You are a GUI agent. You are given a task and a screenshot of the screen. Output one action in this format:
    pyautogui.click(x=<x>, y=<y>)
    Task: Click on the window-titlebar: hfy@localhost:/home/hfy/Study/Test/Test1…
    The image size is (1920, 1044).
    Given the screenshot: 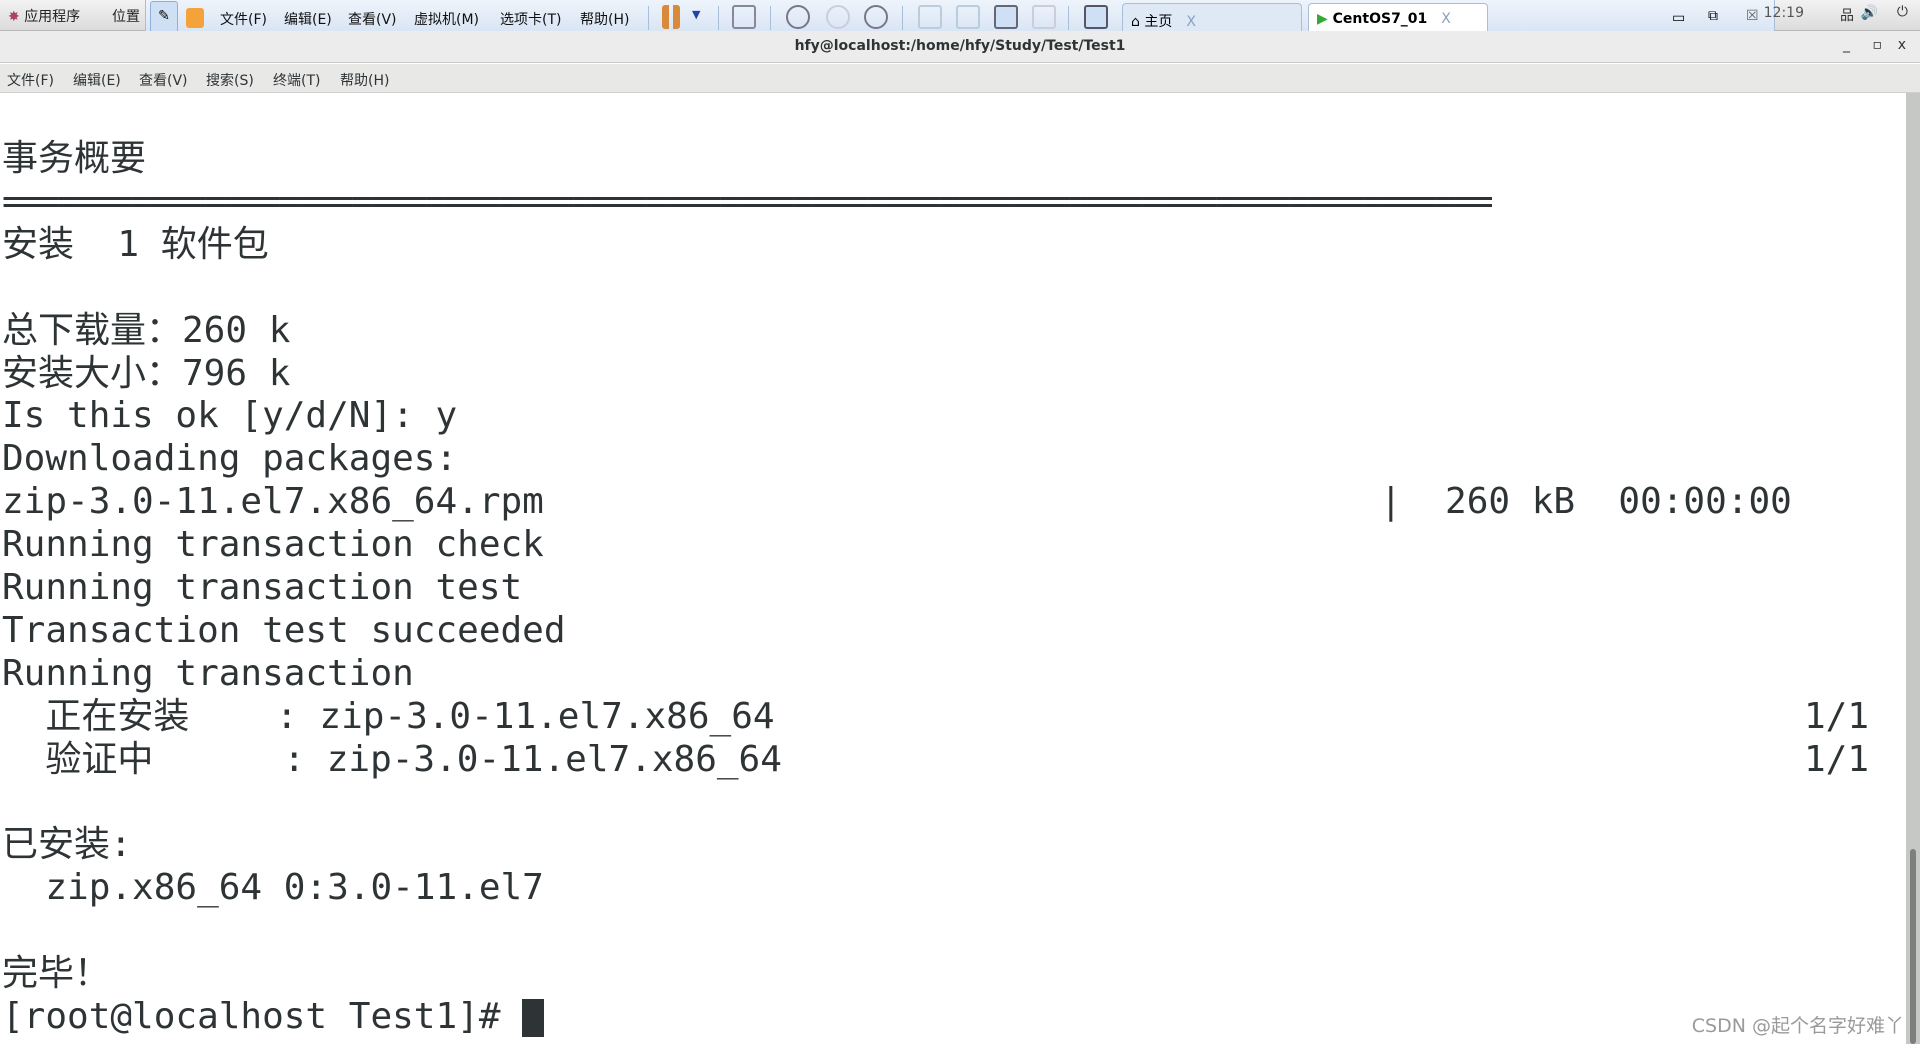 What is the action you would take?
    pyautogui.click(x=960, y=47)
    